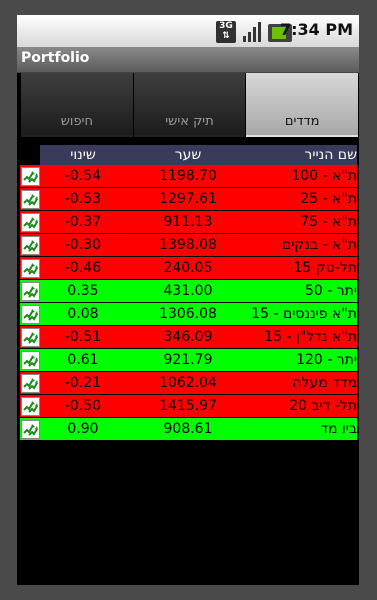 The width and height of the screenshot is (377, 600). Describe the element at coordinates (83, 155) in the screenshot. I see `header-change: שינוי` at that location.